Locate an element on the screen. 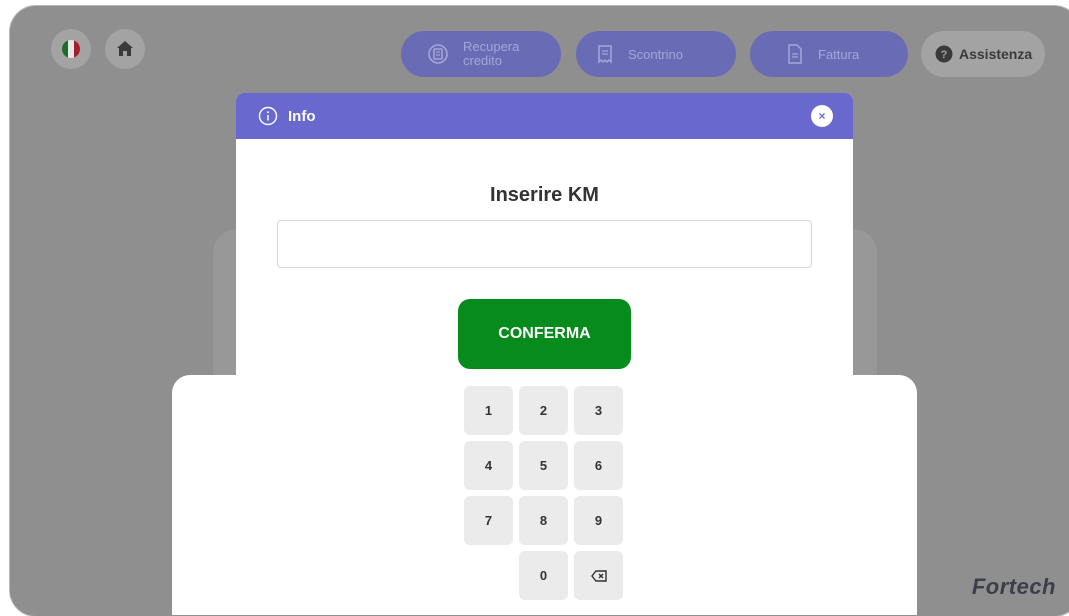 The image size is (1069, 616). brand-logo: Fortech is located at coordinates (1013, 586).